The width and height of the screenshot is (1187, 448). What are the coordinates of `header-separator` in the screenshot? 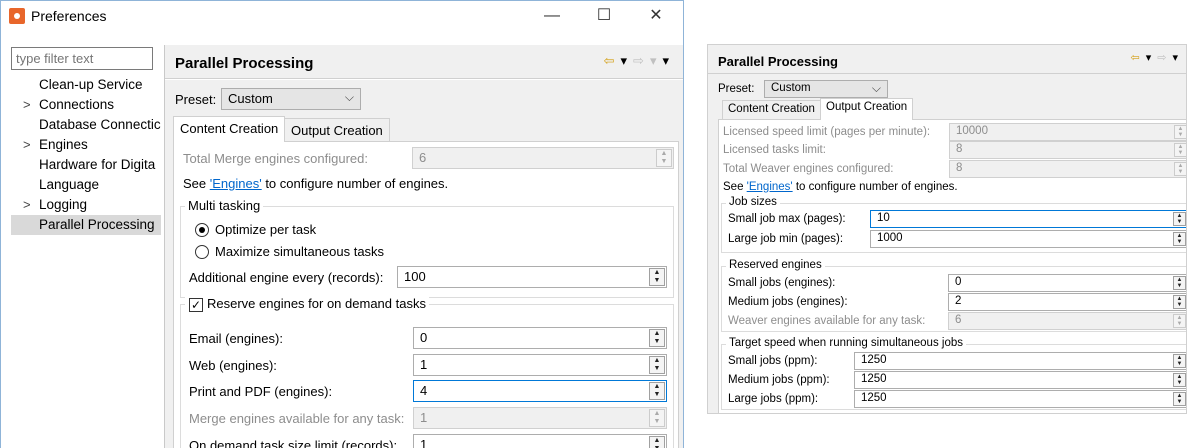 It's located at (947, 73).